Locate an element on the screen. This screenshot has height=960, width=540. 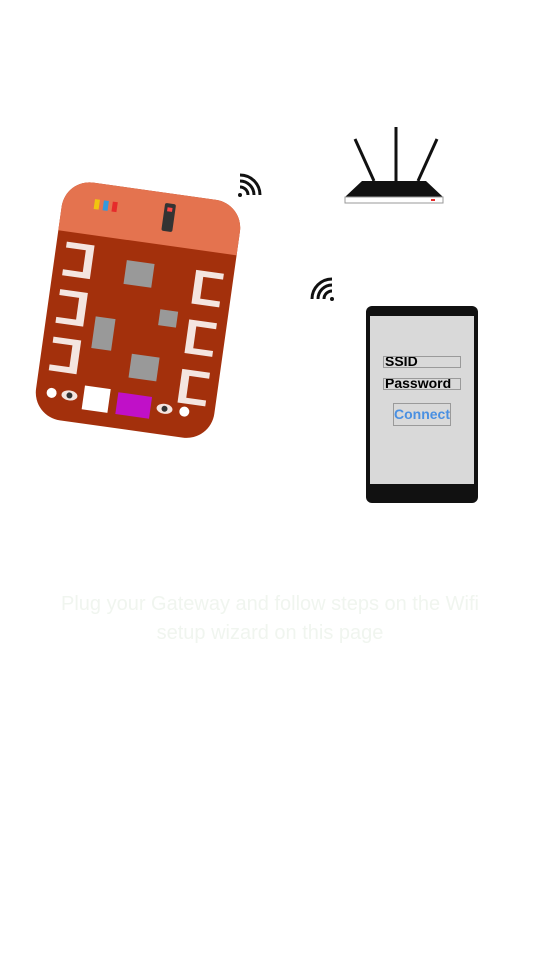
circuit-board-icon is located at coordinates (138, 310).